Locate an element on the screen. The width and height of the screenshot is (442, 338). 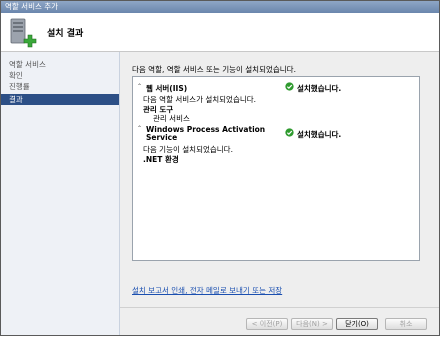
footer-divider is located at coordinates (279, 307).